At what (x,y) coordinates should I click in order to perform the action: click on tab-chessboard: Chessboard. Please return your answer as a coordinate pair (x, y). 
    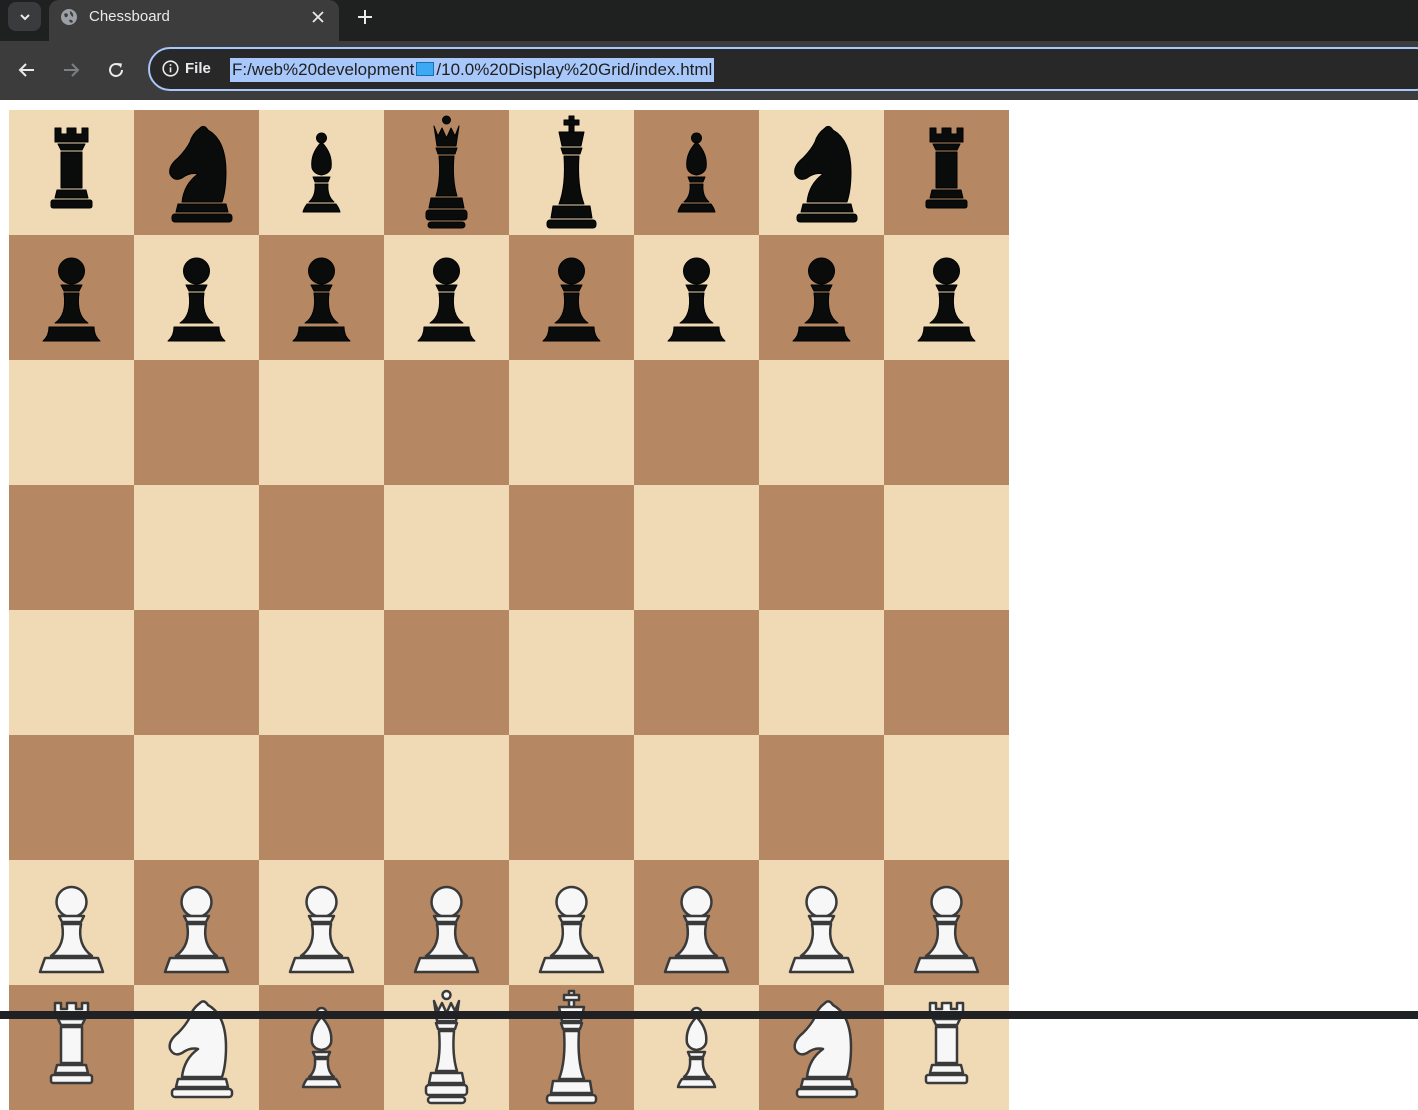
    Looking at the image, I should click on (194, 20).